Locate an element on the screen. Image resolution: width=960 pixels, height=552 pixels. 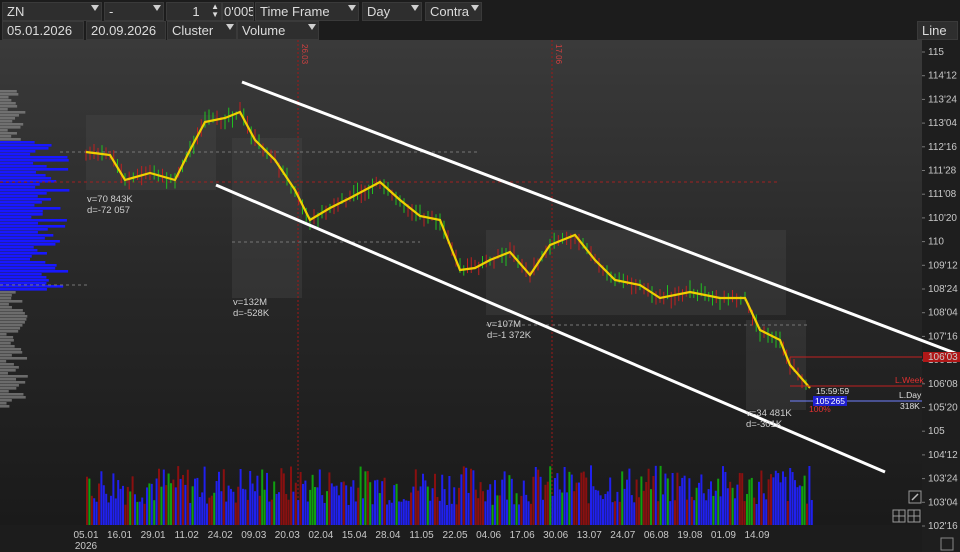
date-axis-label: 22.05 is located at coordinates (455, 535).